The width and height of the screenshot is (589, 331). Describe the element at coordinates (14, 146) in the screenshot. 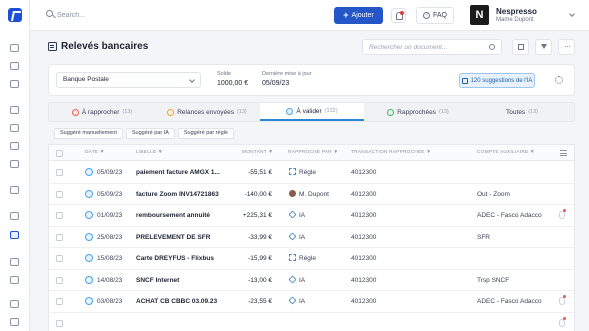

I see `purchases-icon` at that location.